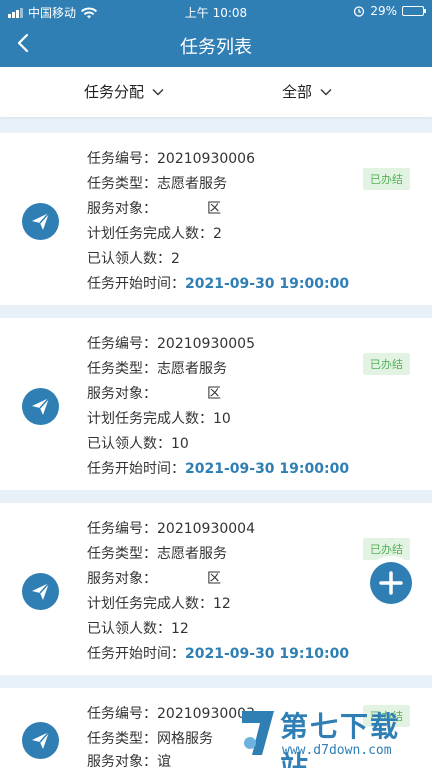 The width and height of the screenshot is (432, 768). Describe the element at coordinates (133, 259) in the screenshot. I see `task-claimed: 已认领人数：2` at that location.